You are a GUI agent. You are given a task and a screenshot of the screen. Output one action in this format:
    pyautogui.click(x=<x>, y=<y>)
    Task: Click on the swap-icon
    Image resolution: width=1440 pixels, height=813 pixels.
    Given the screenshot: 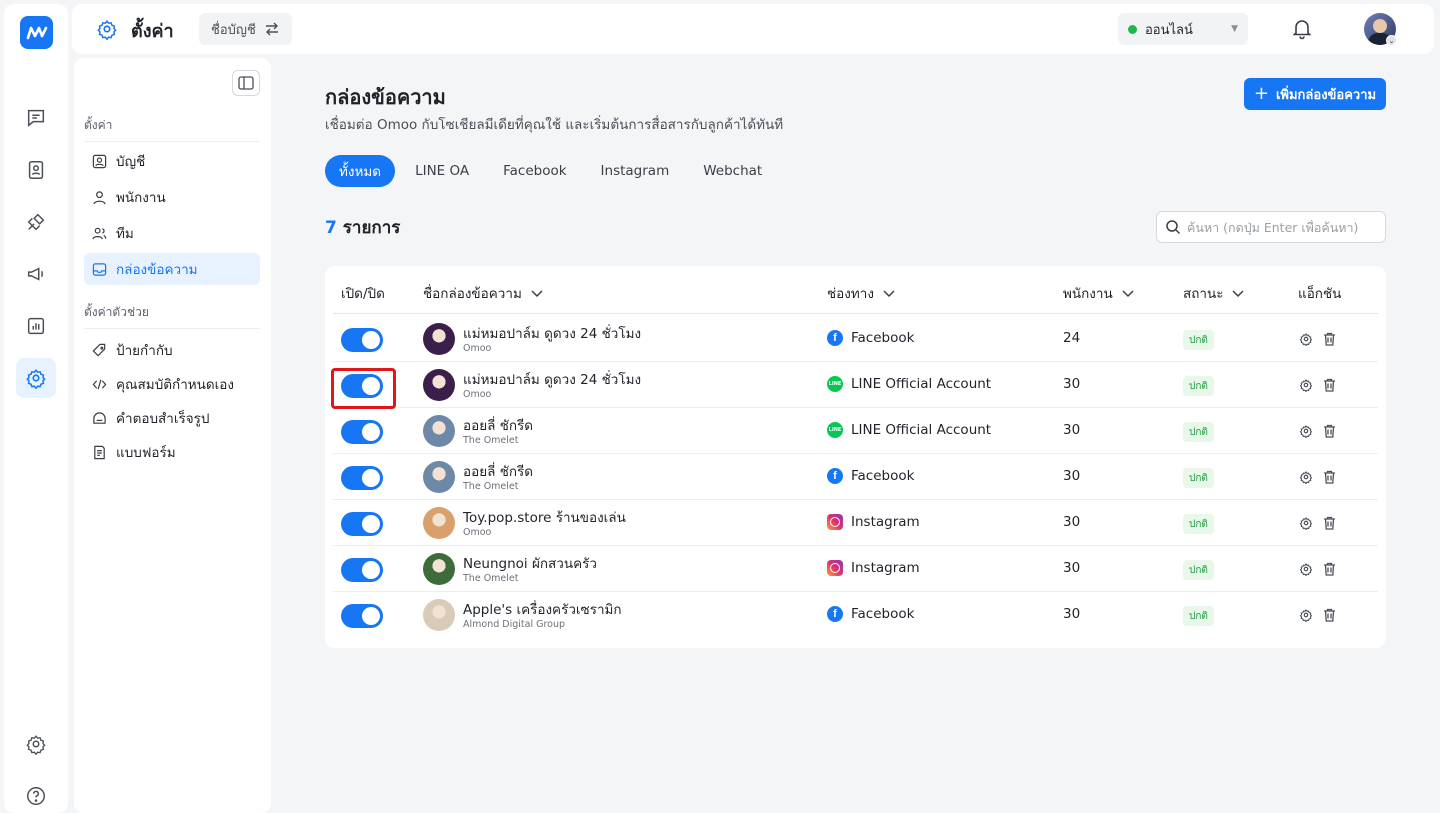 What is the action you would take?
    pyautogui.click(x=271, y=29)
    